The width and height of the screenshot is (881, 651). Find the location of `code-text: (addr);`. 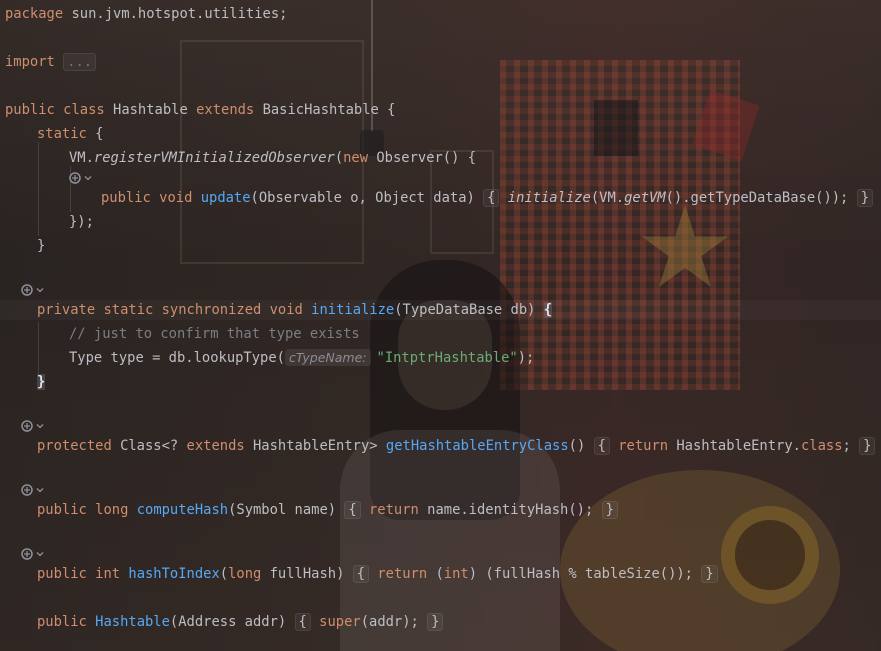

code-text: (addr); is located at coordinates (389, 622).